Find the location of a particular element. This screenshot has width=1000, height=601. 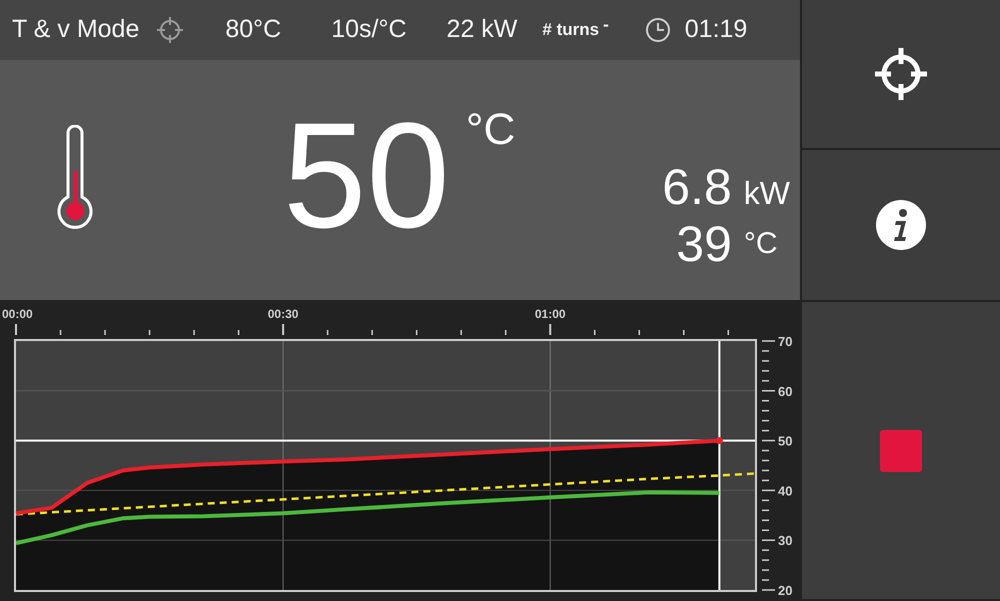

info-icon is located at coordinates (901, 225).